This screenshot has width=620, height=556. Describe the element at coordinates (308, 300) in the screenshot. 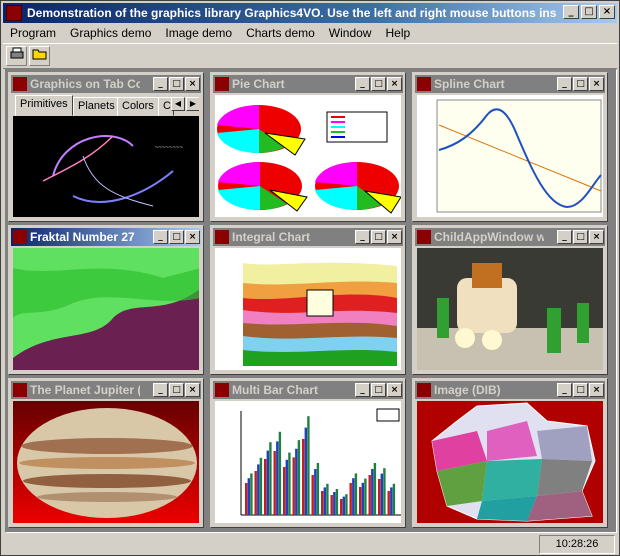

I see `child-window-integral-chart: Integral Chart _ □ ×` at that location.